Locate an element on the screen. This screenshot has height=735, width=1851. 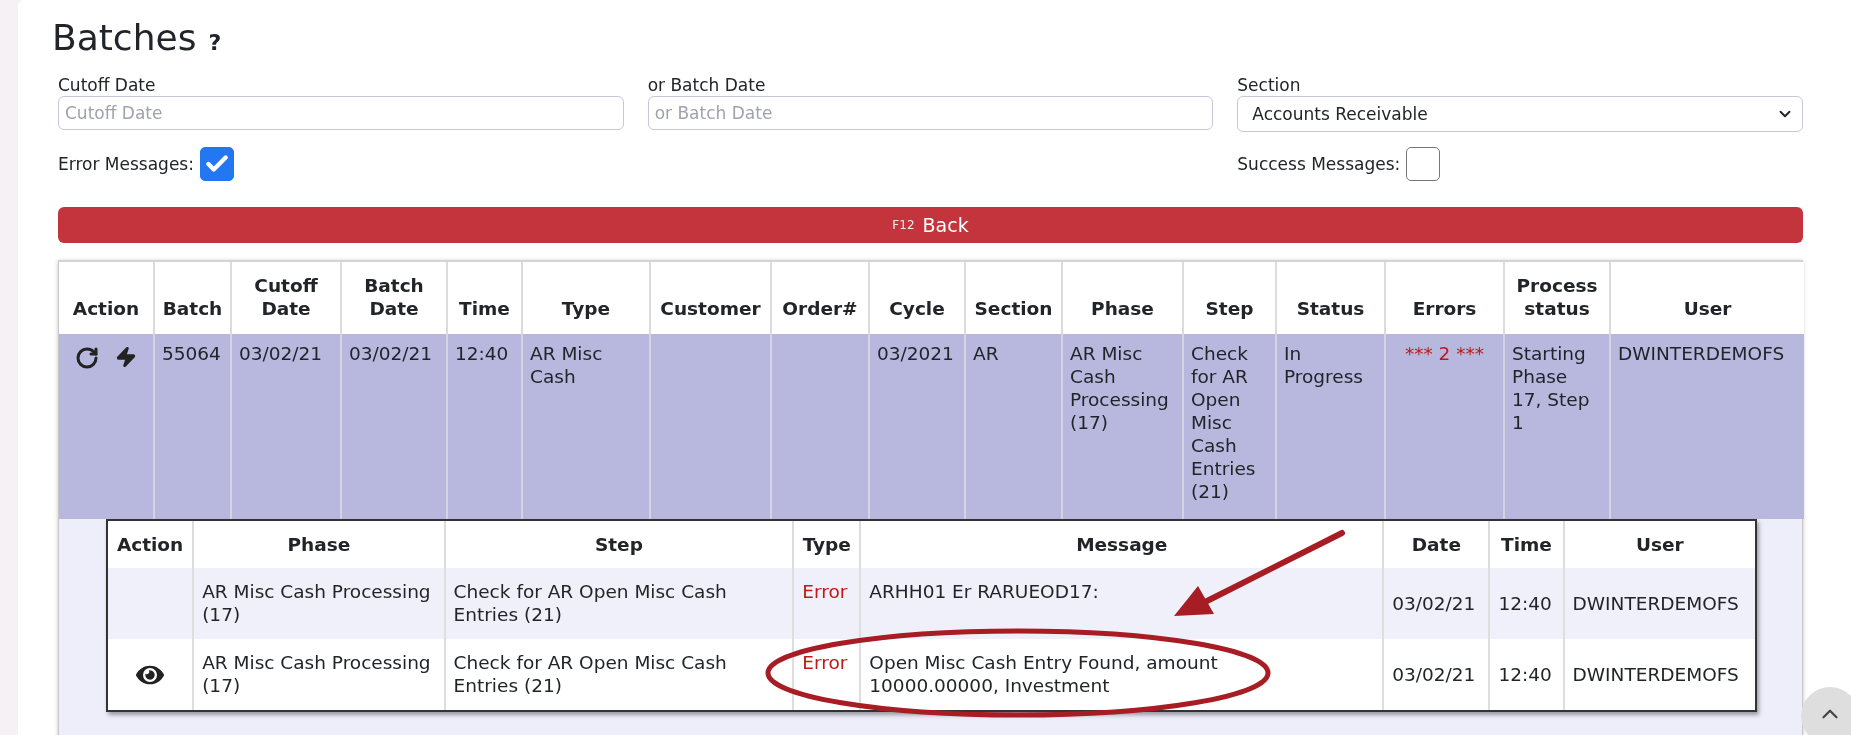
lightning-bolt-icon is located at coordinates (126, 358).